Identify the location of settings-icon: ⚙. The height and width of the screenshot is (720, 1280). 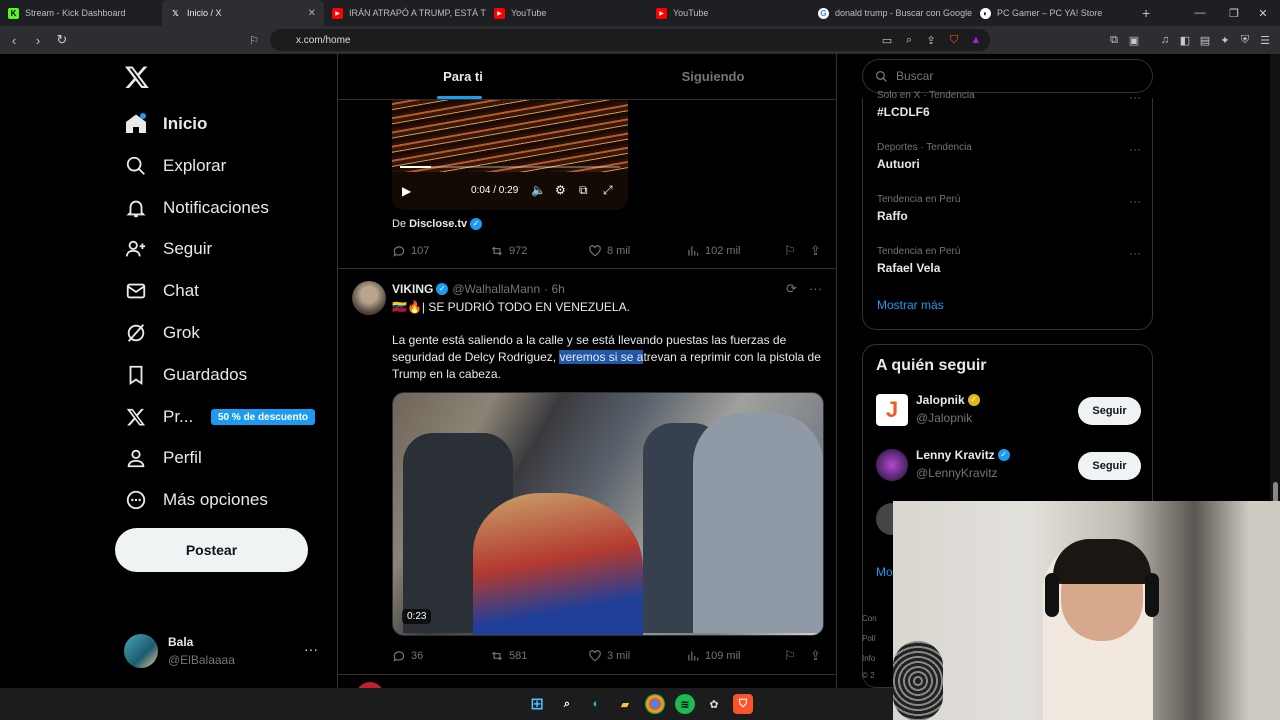
(560, 190).